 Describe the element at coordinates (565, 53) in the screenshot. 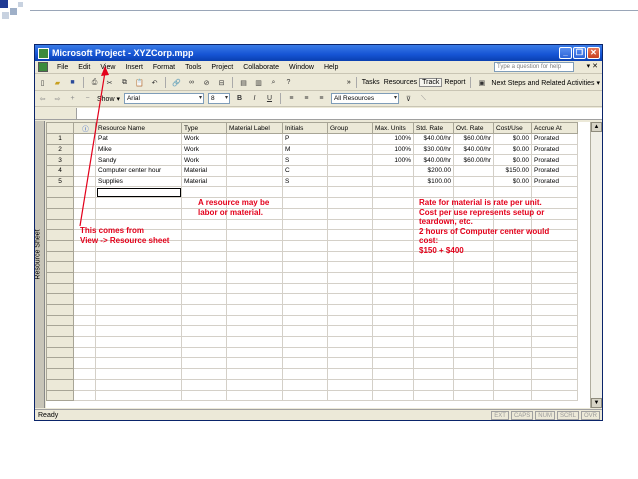

I see `minimize-button: _` at that location.